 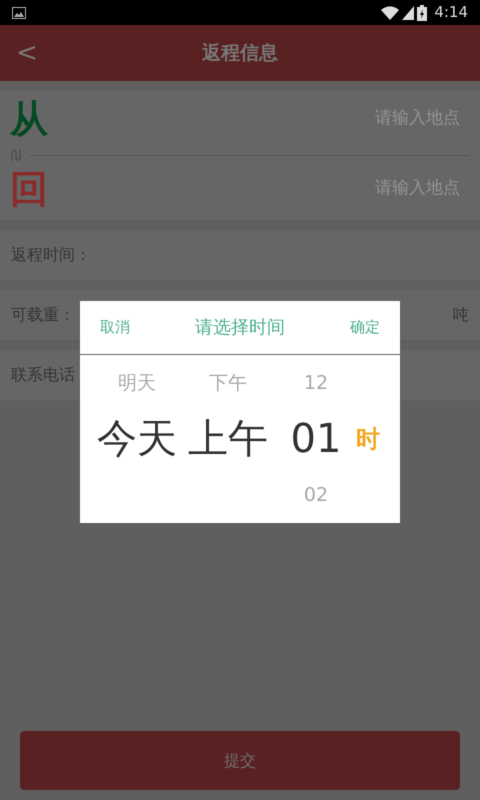 I want to click on return-mark: 回, so click(x=29, y=189).